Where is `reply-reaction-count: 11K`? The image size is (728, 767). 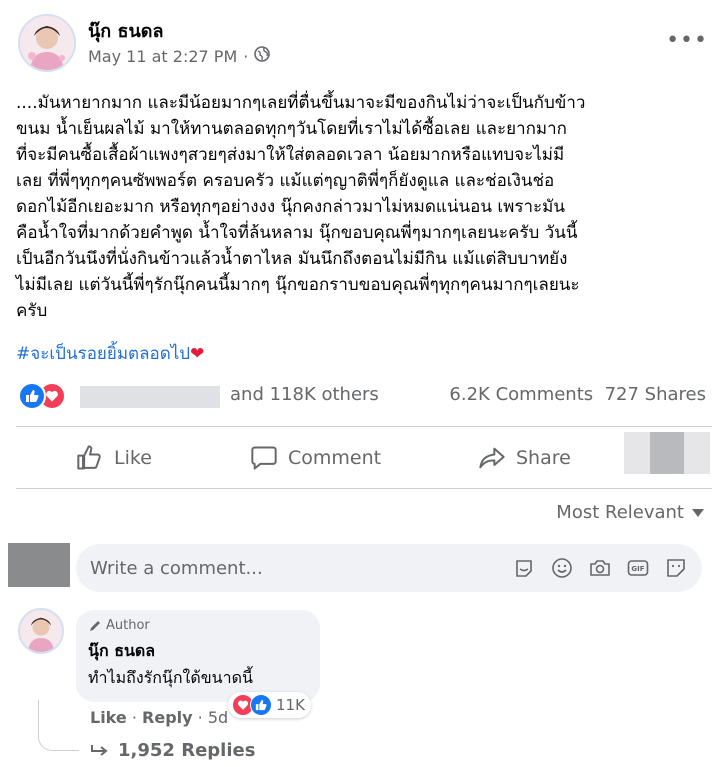
reply-reaction-count: 11K is located at coordinates (290, 705).